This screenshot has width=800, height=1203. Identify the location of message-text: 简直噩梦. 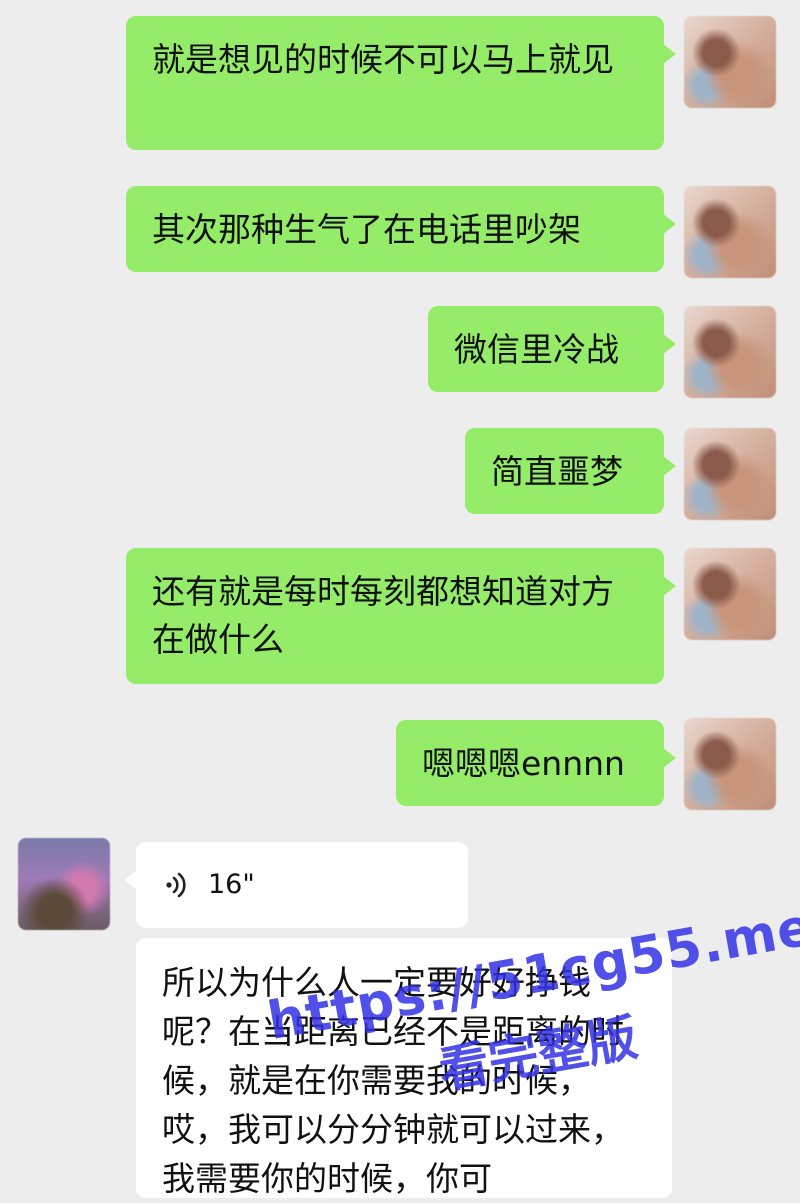
(557, 471).